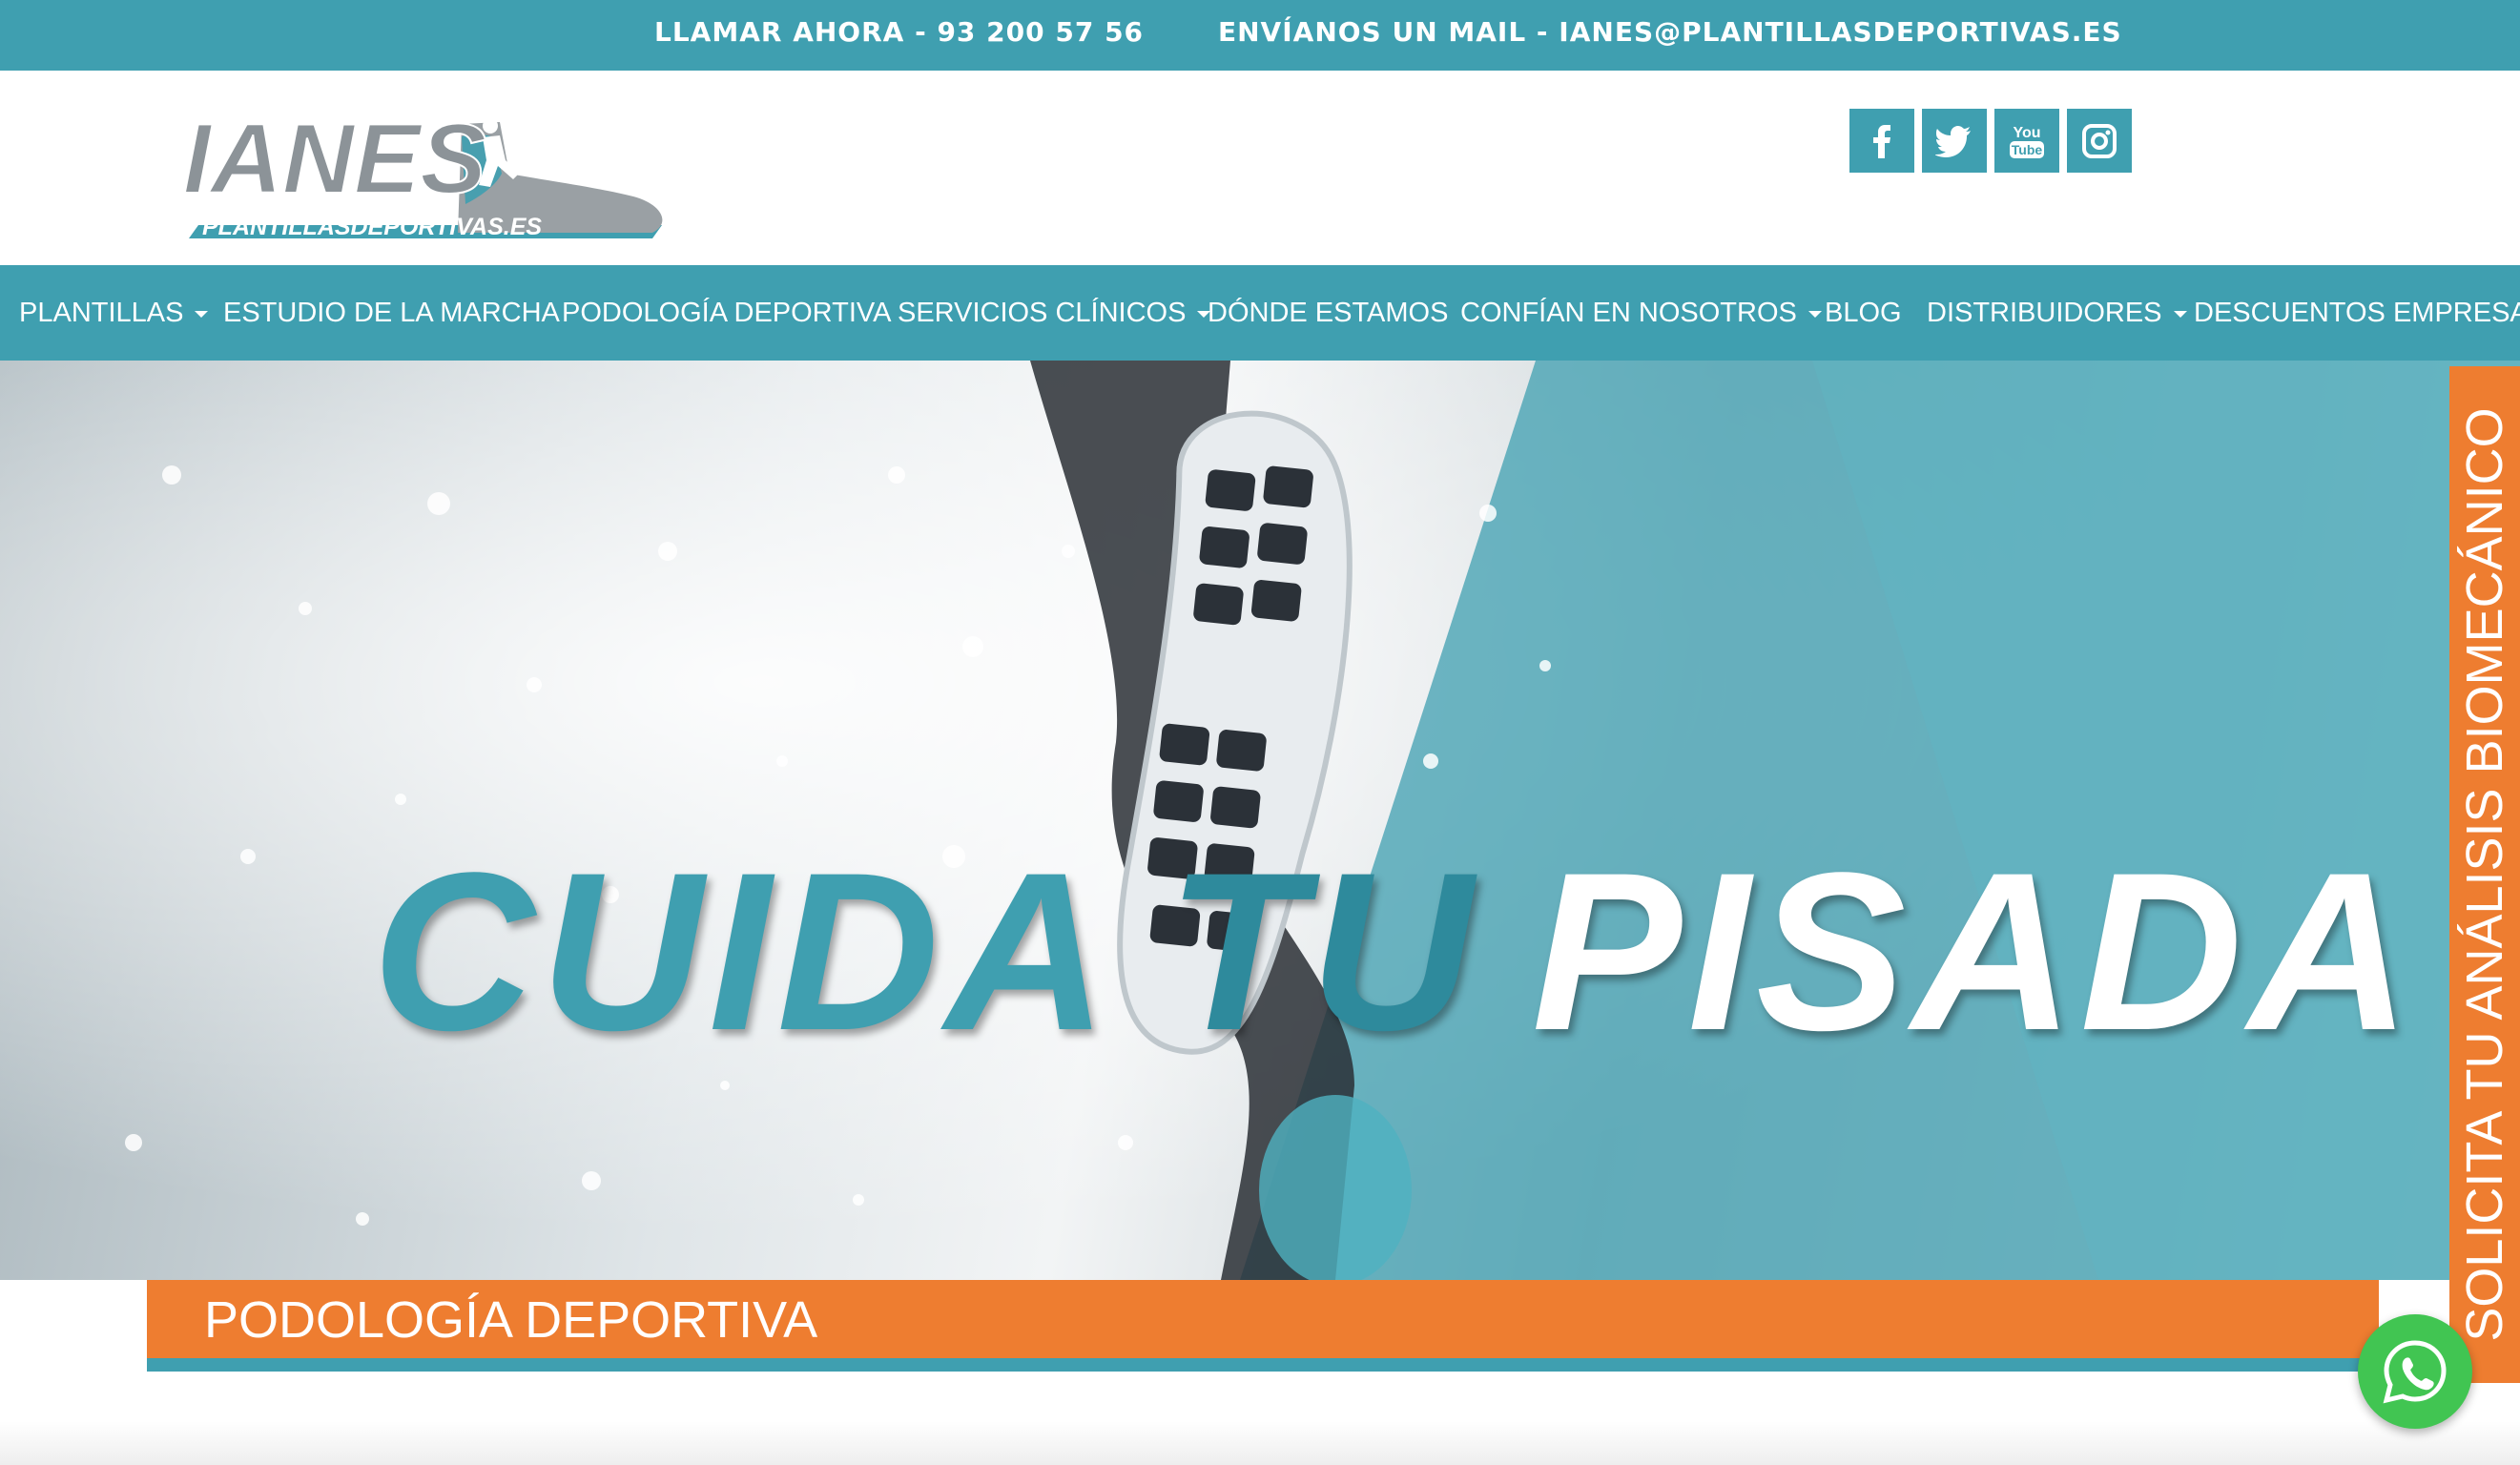 This screenshot has height=1465, width=2520. I want to click on nav-item-label: DÓNDE ESTAMOS, so click(1329, 313).